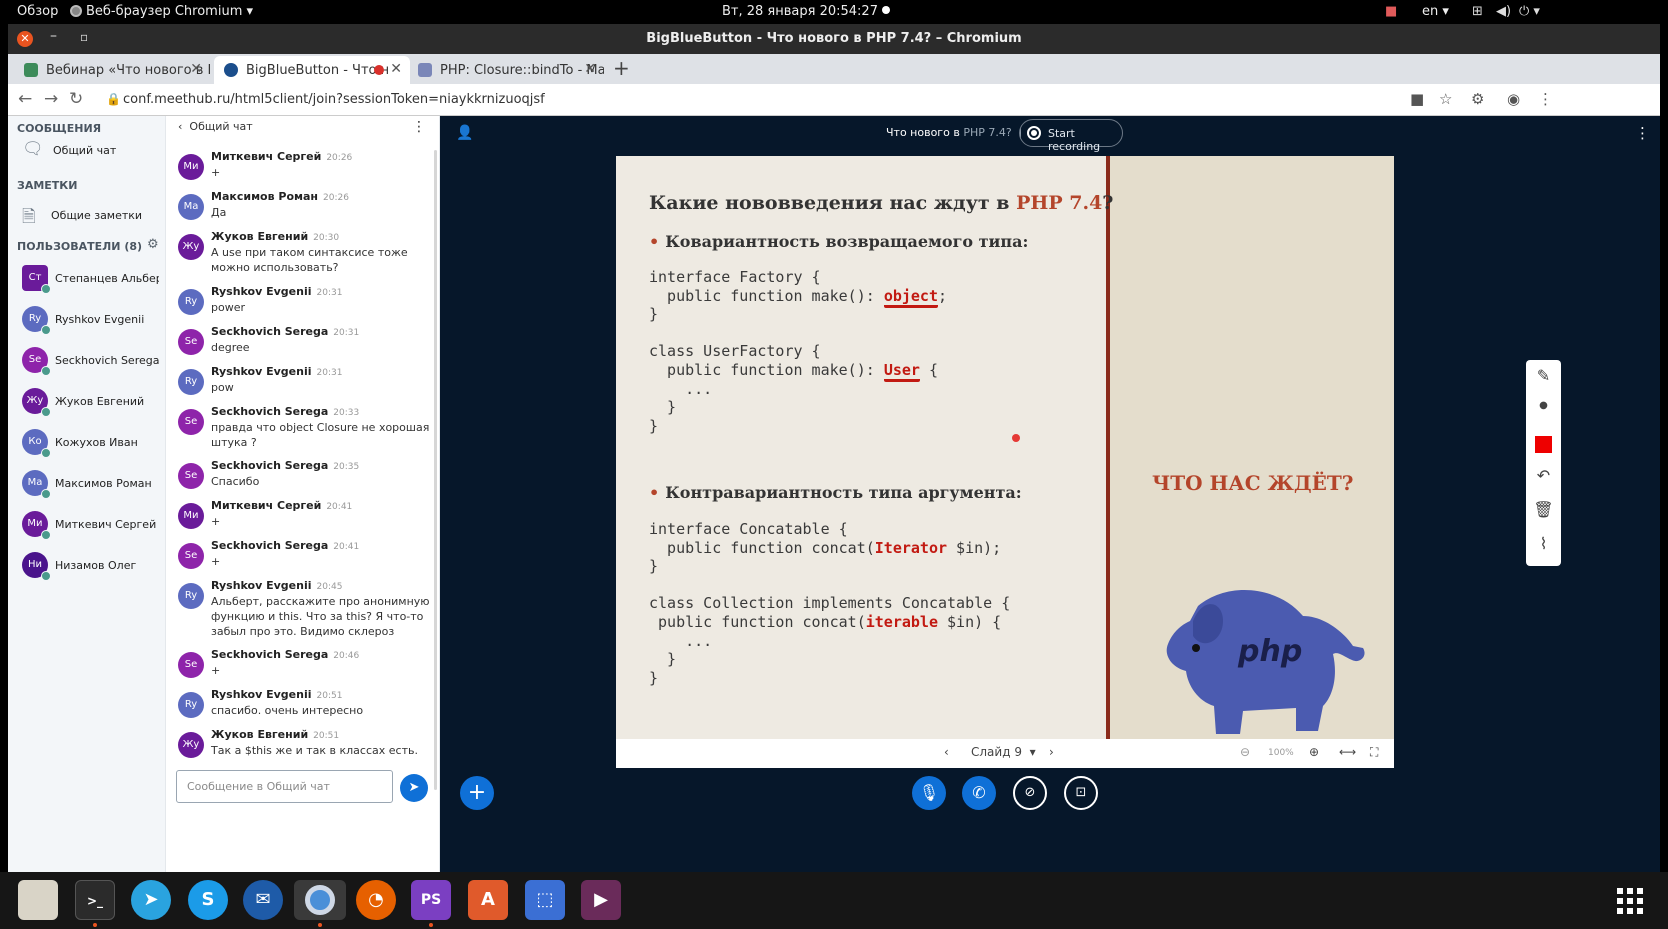 This screenshot has height=929, width=1668. Describe the element at coordinates (545, 900) in the screenshot. I see `screenshot-tool-icon: ⬚` at that location.